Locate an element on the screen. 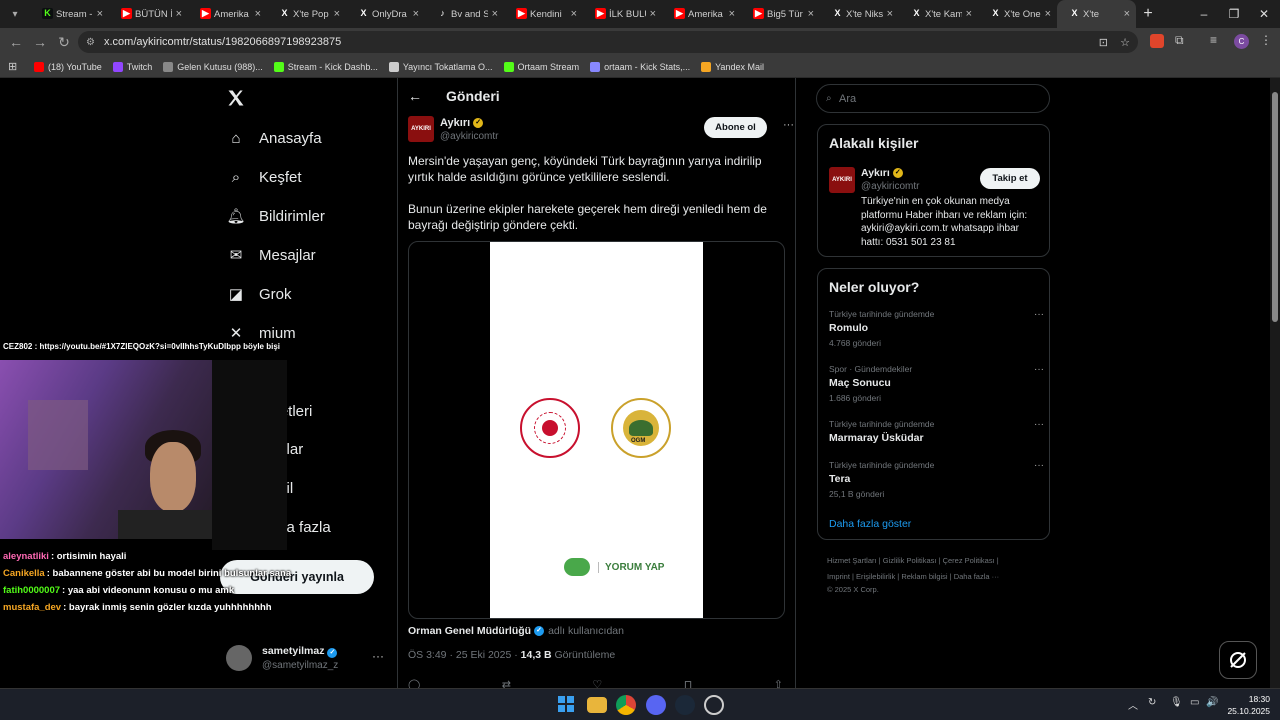 This screenshot has width=1280, height=720. nav-item-premium: ✕ mium is located at coordinates (261, 333).